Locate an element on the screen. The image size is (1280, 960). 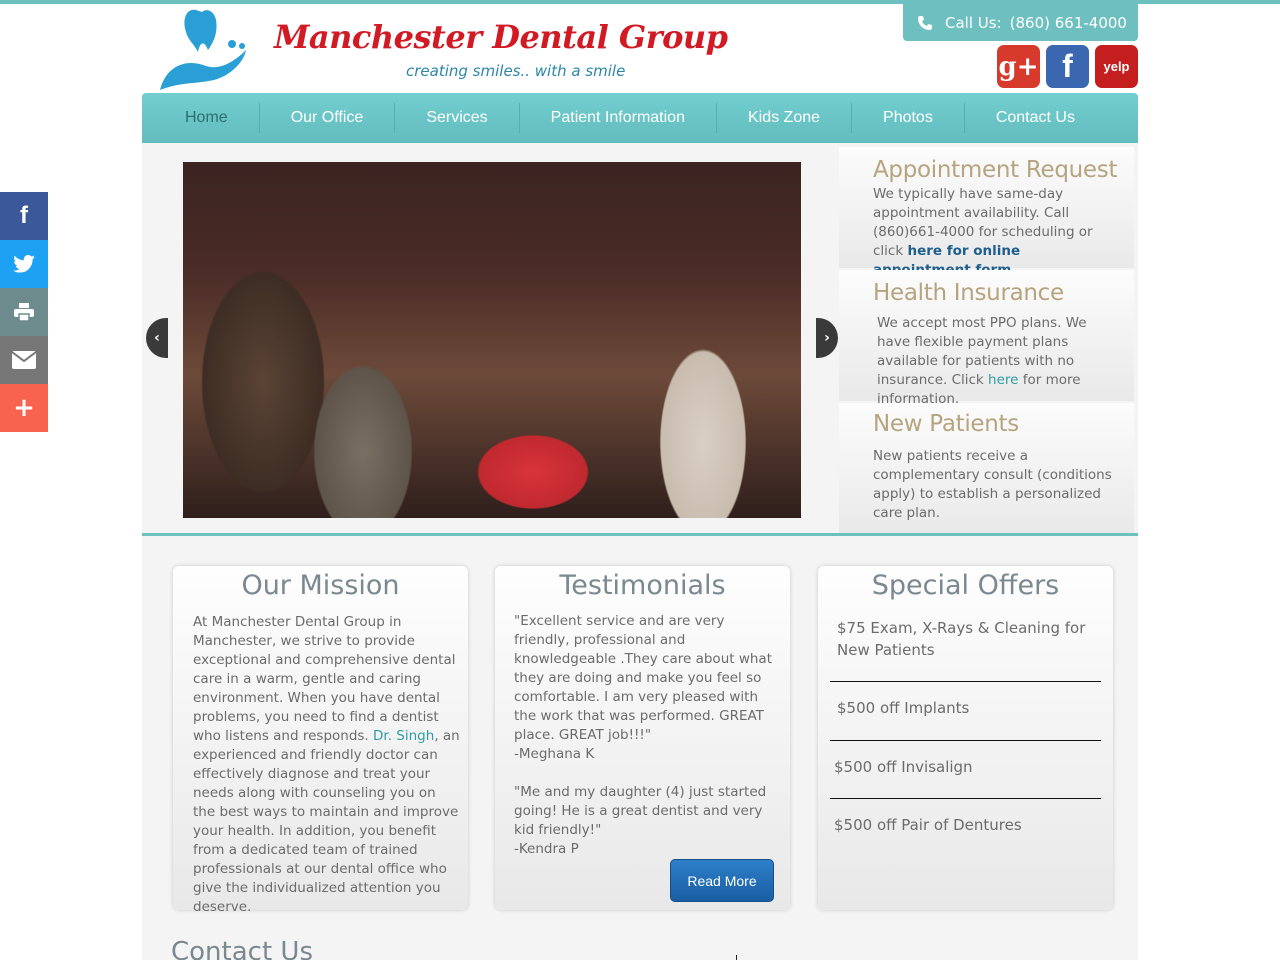
nav-item-services: Services is located at coordinates (457, 118).